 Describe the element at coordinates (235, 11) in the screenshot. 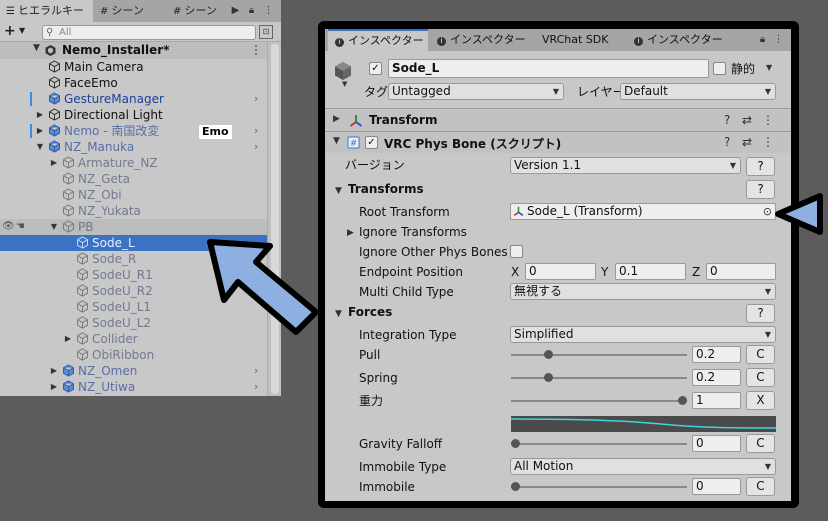

I see `tab-scroll-right-icon: ▶` at that location.